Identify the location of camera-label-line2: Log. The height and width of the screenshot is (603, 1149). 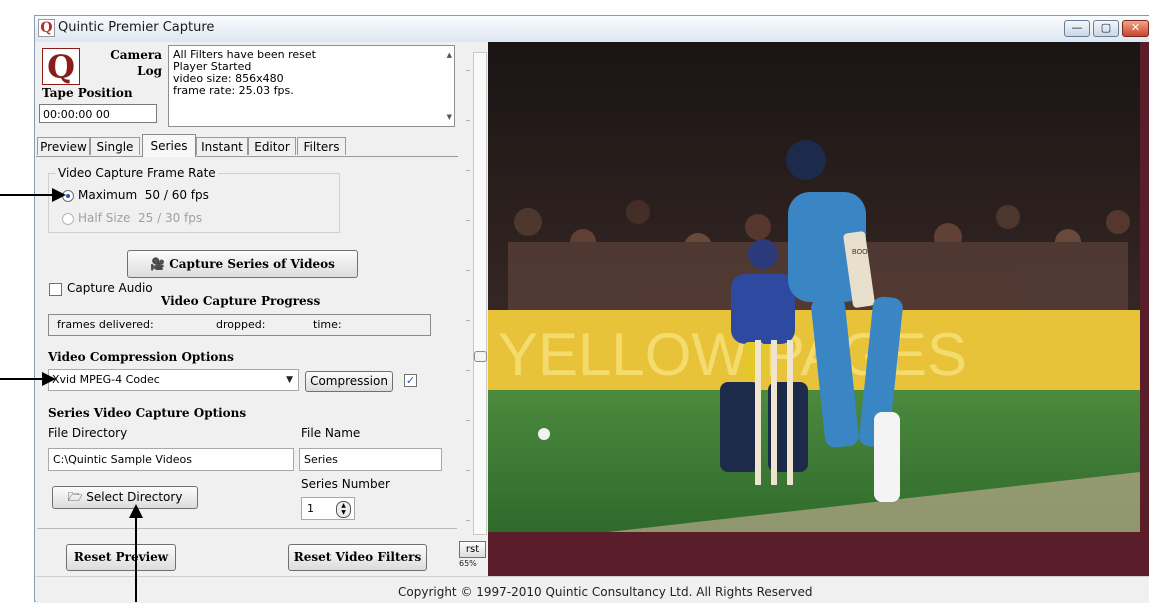
(149, 71).